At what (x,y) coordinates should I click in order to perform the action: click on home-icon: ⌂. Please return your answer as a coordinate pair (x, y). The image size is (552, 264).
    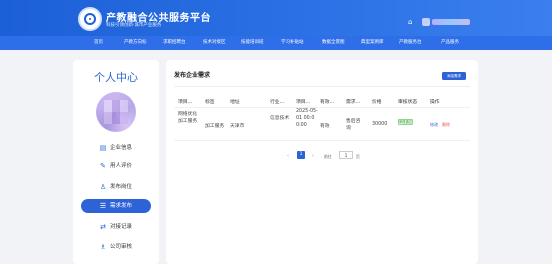
    Looking at the image, I should click on (412, 22).